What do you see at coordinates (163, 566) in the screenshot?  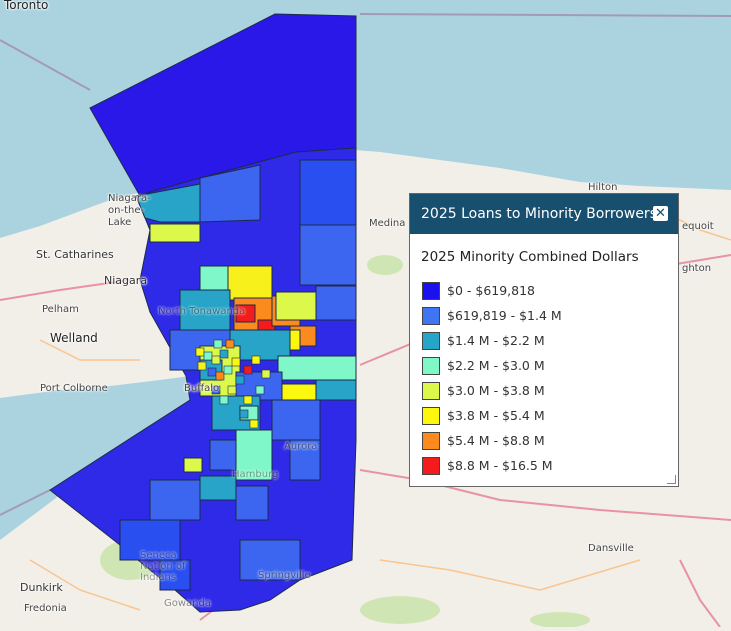 I see `place-label: Seneca Nation of Indians` at bounding box center [163, 566].